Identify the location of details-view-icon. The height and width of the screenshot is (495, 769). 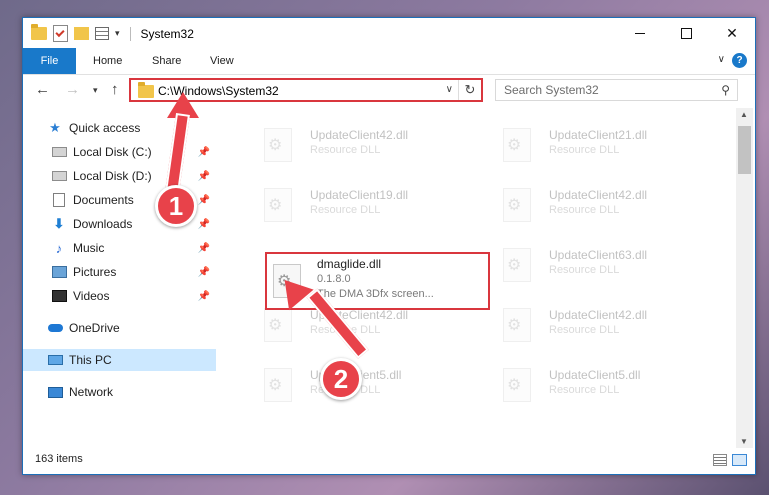
(720, 460).